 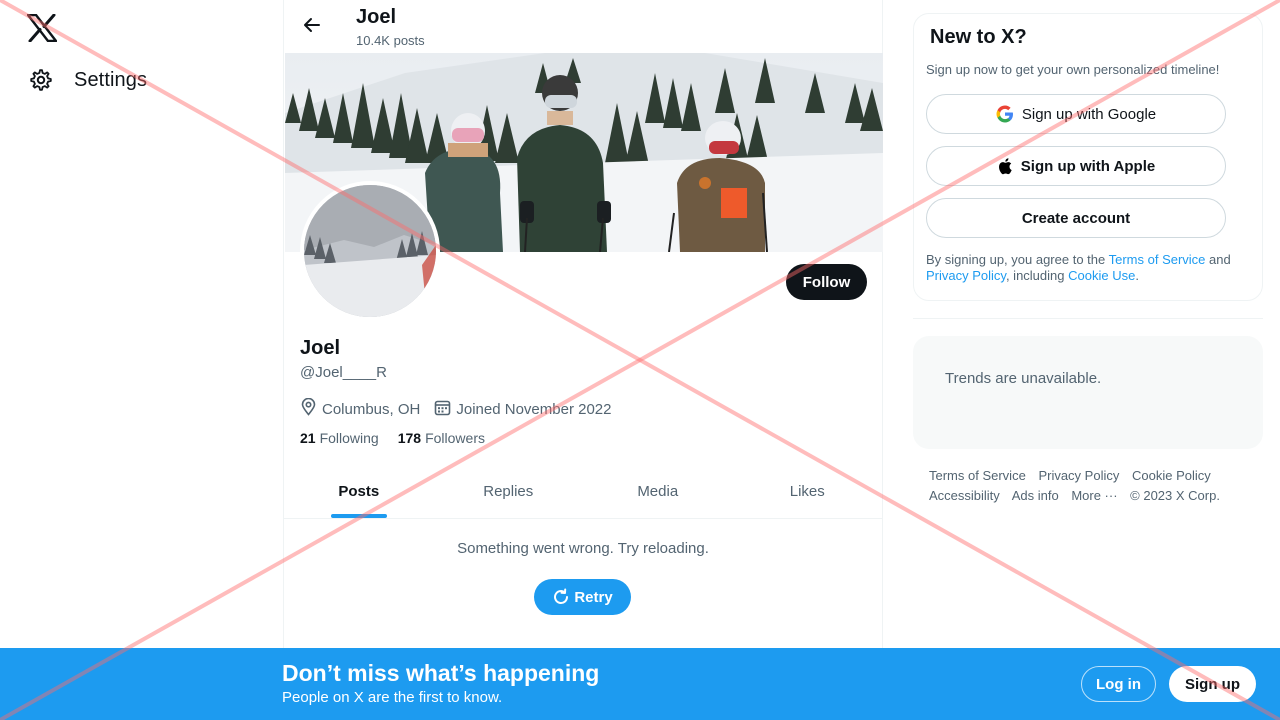 What do you see at coordinates (1094, 495) in the screenshot?
I see `footer-more-link: More ···` at bounding box center [1094, 495].